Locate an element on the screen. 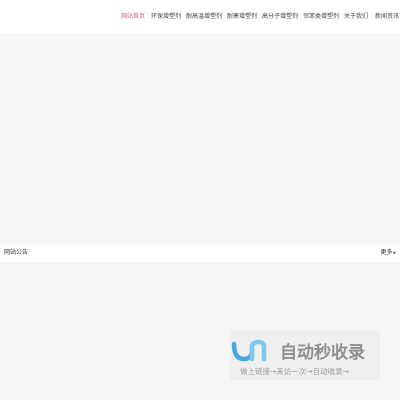 The height and width of the screenshot is (400, 400). nav-item-home: 网站首页 is located at coordinates (133, 17).